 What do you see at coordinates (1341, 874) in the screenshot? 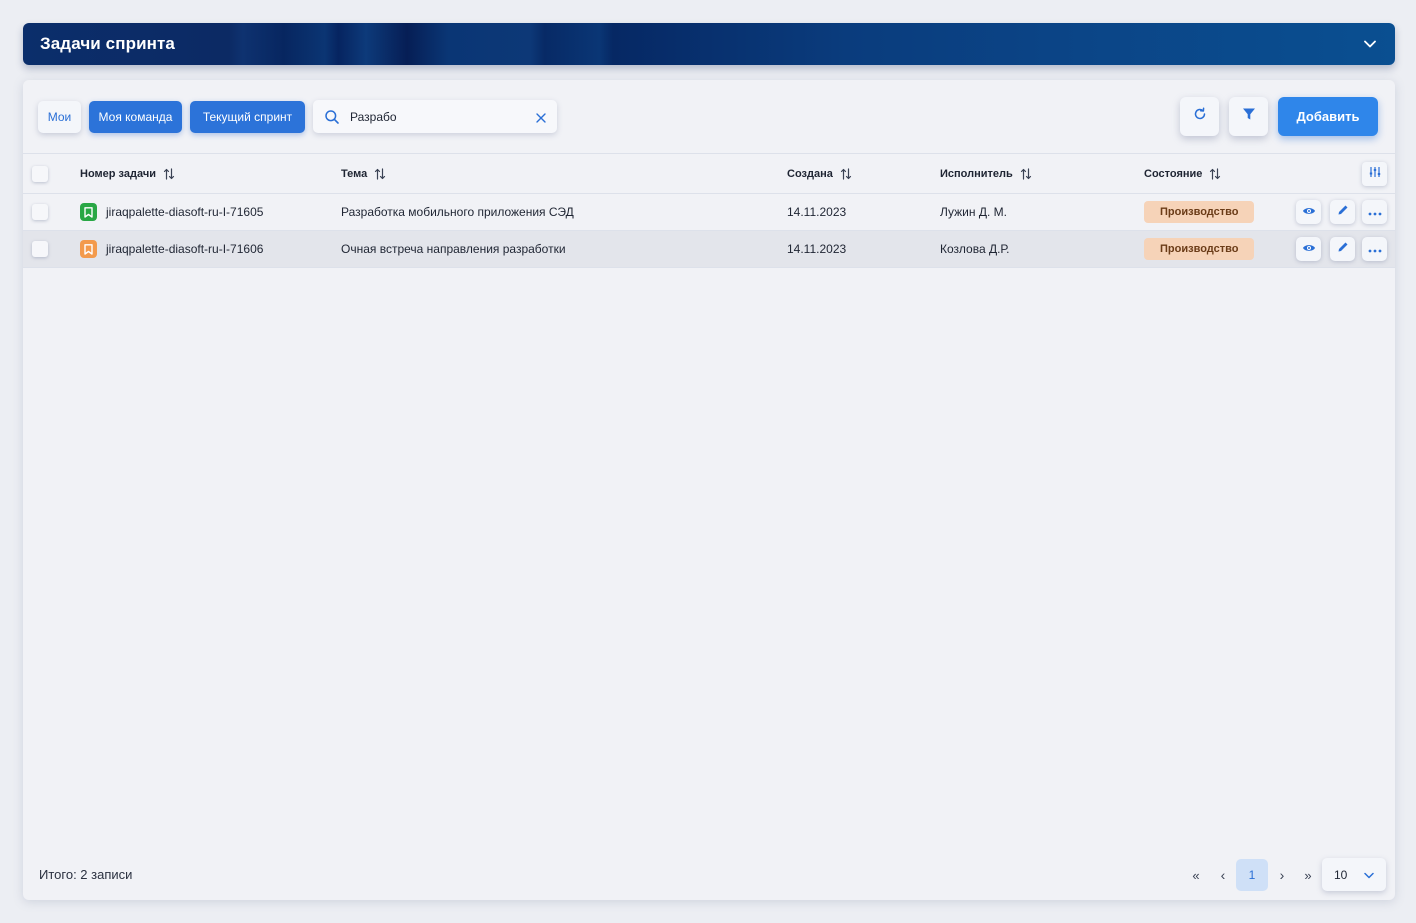
I see `page-size-value: 10` at bounding box center [1341, 874].